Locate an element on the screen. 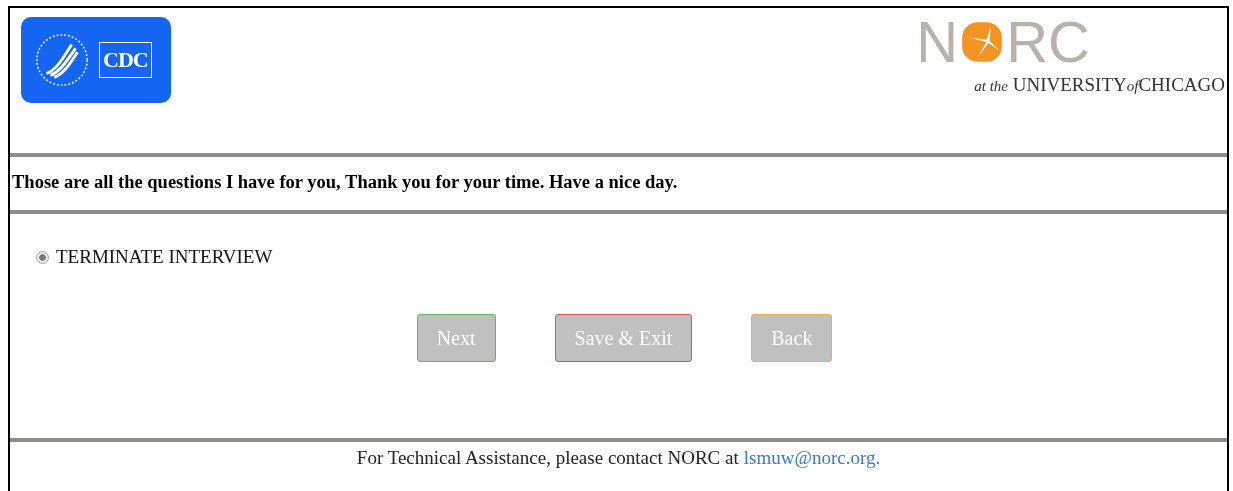  norc-wordmark-start: N is located at coordinates (937, 42).